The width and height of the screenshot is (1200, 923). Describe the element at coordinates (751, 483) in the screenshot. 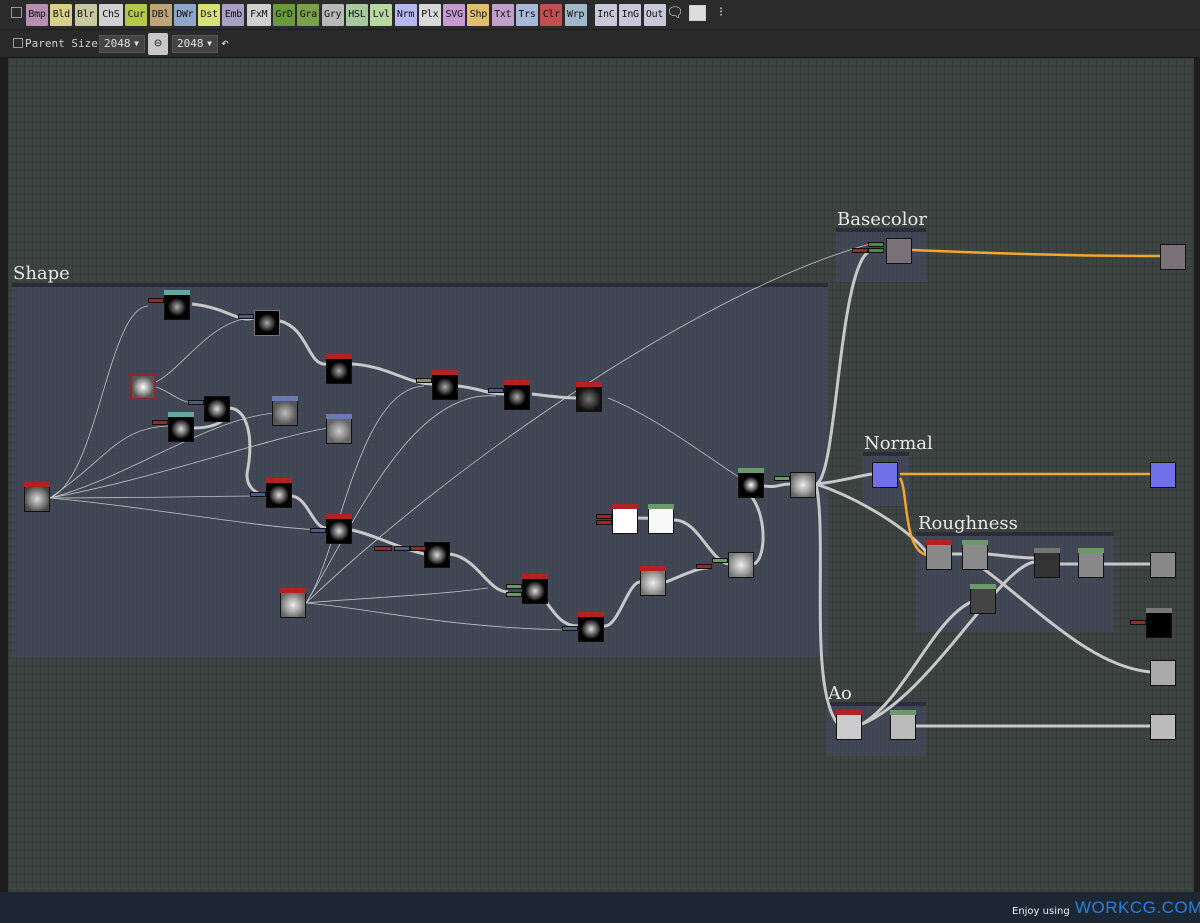

I see `node-edge-detect` at that location.